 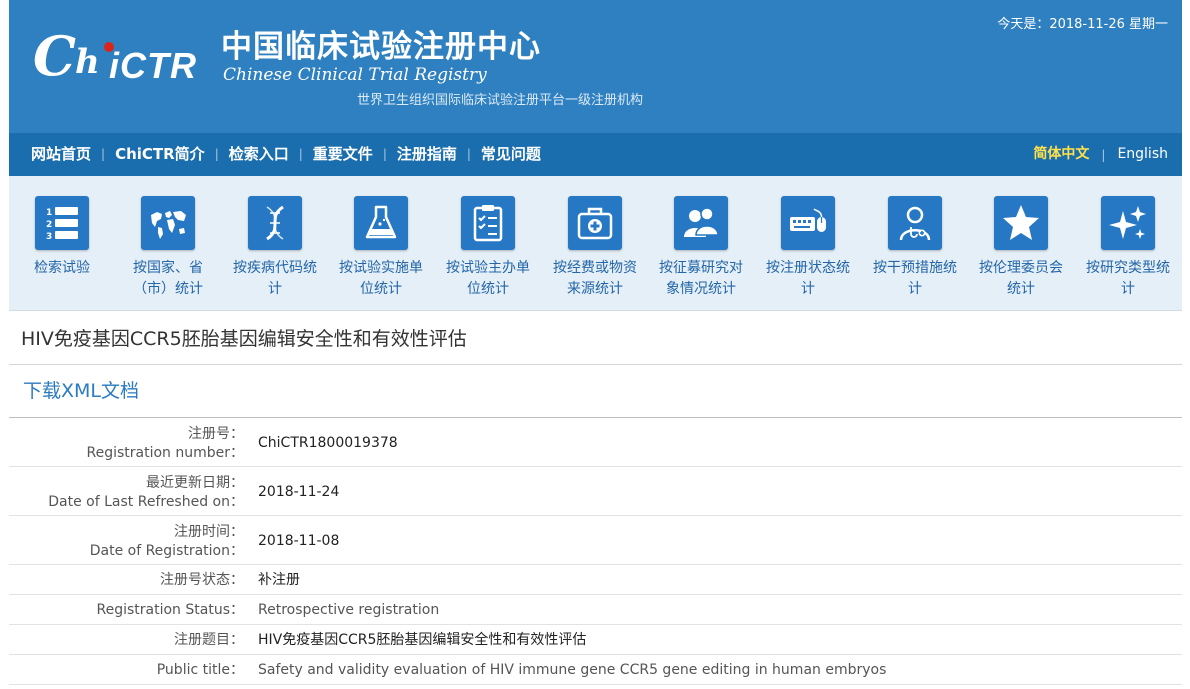 What do you see at coordinates (808, 278) in the screenshot?
I see `icon-label: 按注册状态统计` at bounding box center [808, 278].